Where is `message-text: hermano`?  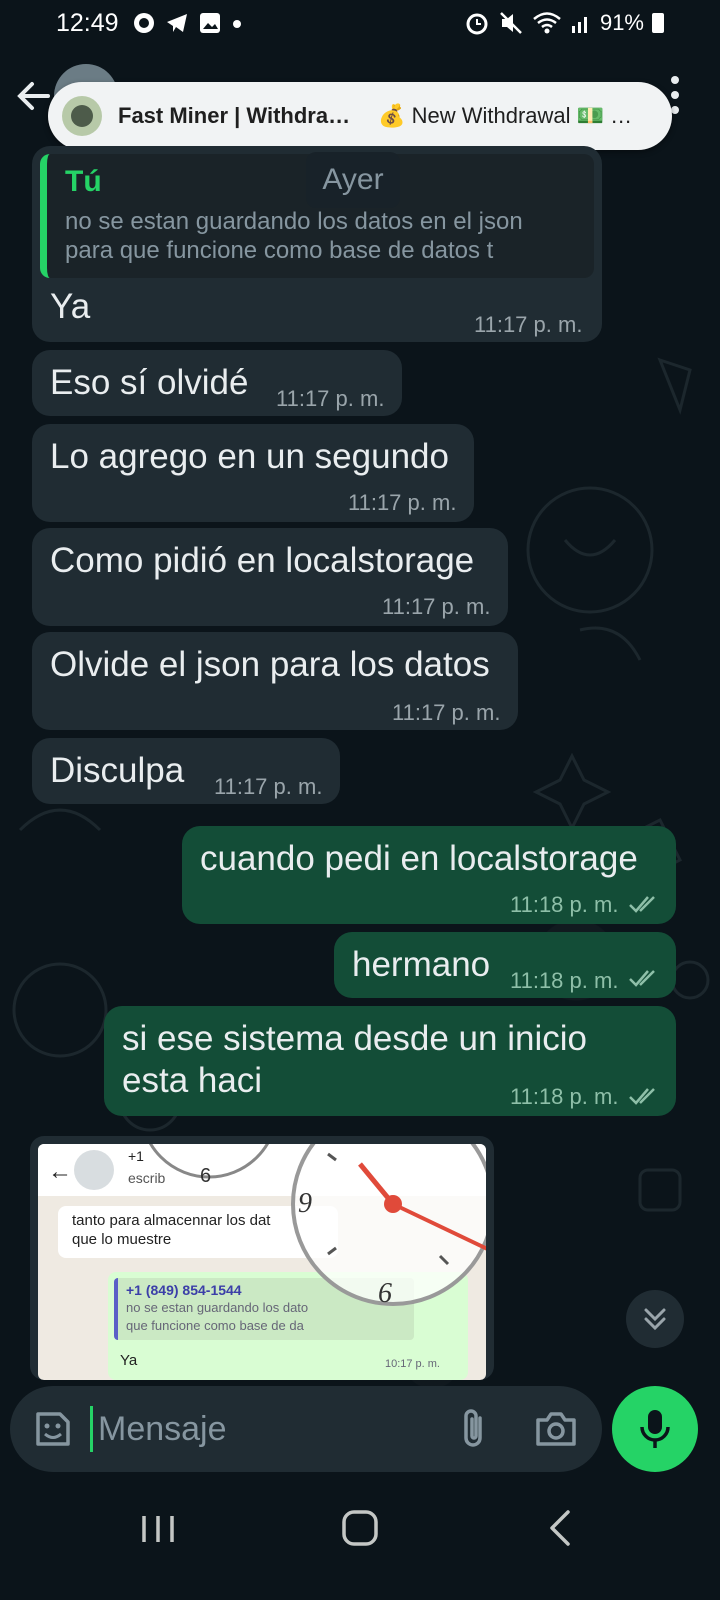 message-text: hermano is located at coordinates (421, 964).